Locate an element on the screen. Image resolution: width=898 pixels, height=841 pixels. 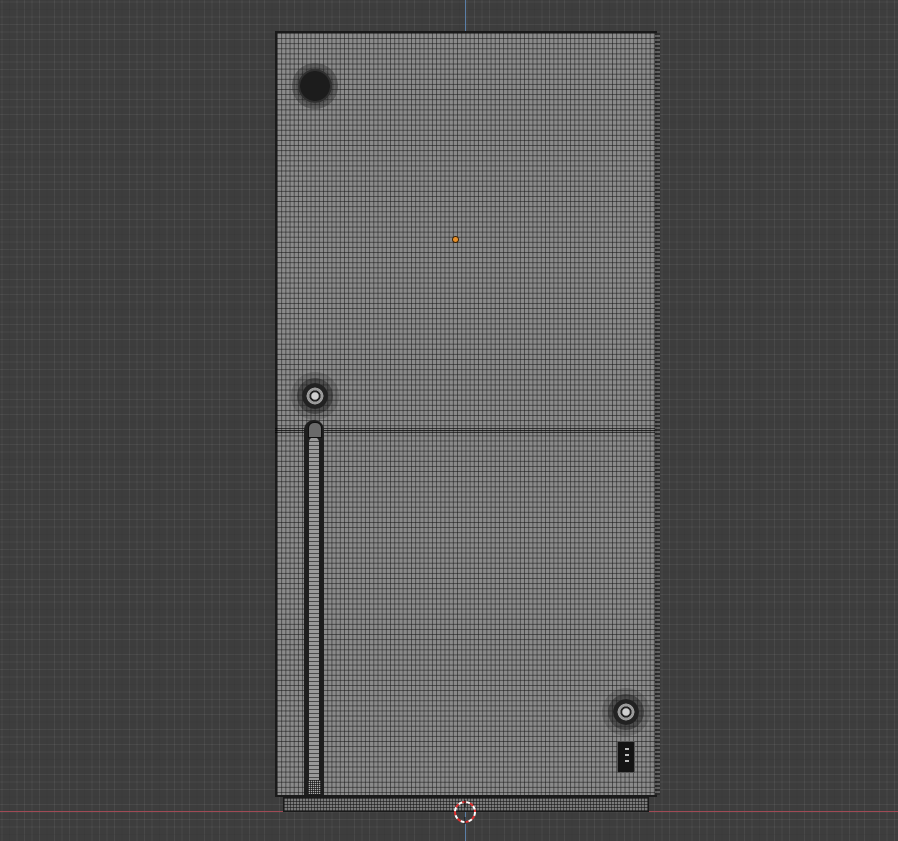
mesh-slot-foot is located at coordinates (314, 787).